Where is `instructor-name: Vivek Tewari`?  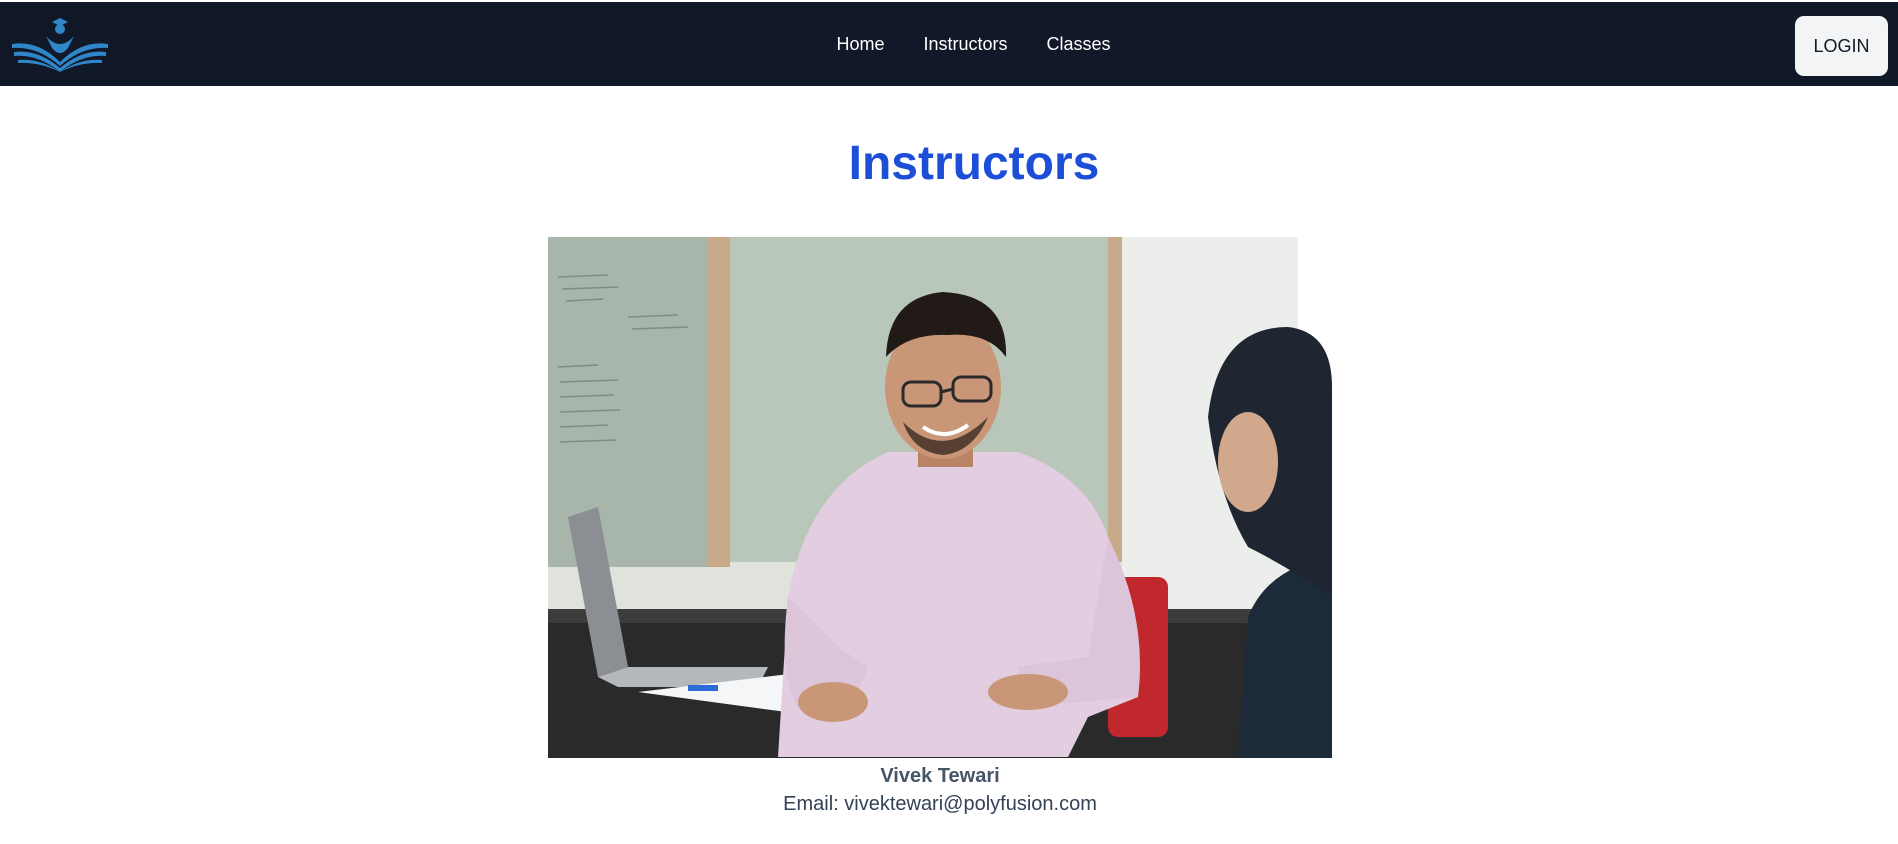 instructor-name: Vivek Tewari is located at coordinates (940, 776).